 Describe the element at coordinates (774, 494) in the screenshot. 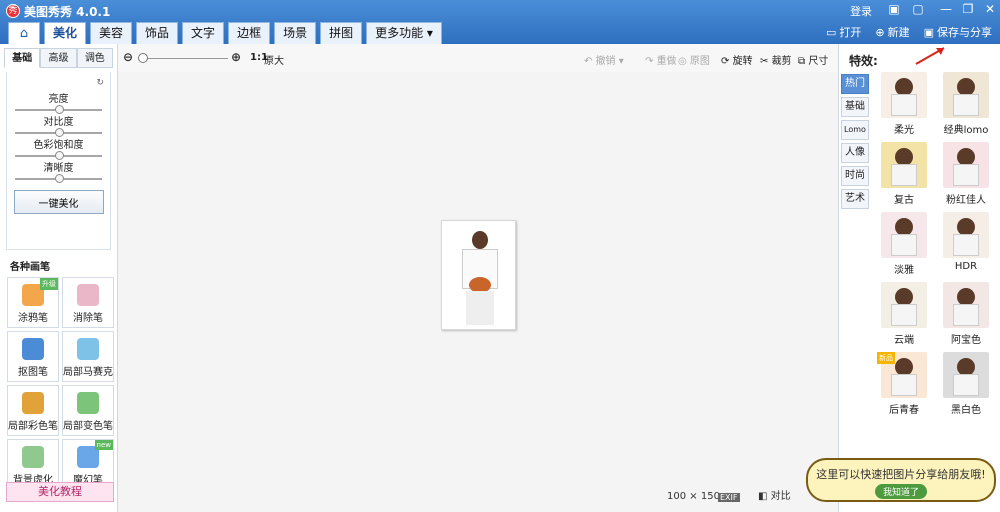

I see `compare-button: ◧ 对比` at that location.